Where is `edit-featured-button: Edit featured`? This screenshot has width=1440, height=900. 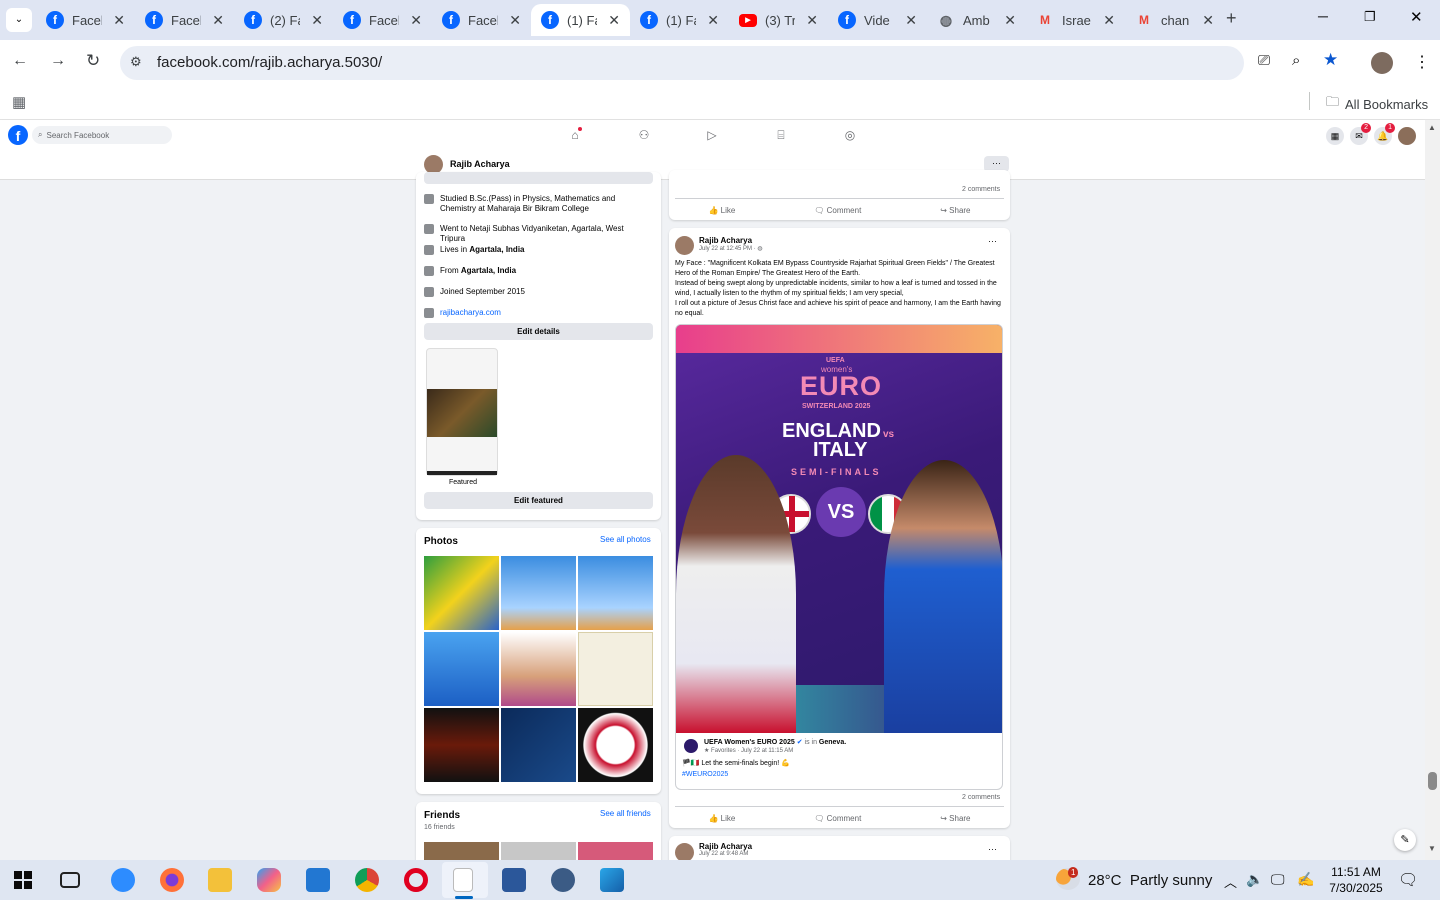
edit-featured-button: Edit featured is located at coordinates (538, 500).